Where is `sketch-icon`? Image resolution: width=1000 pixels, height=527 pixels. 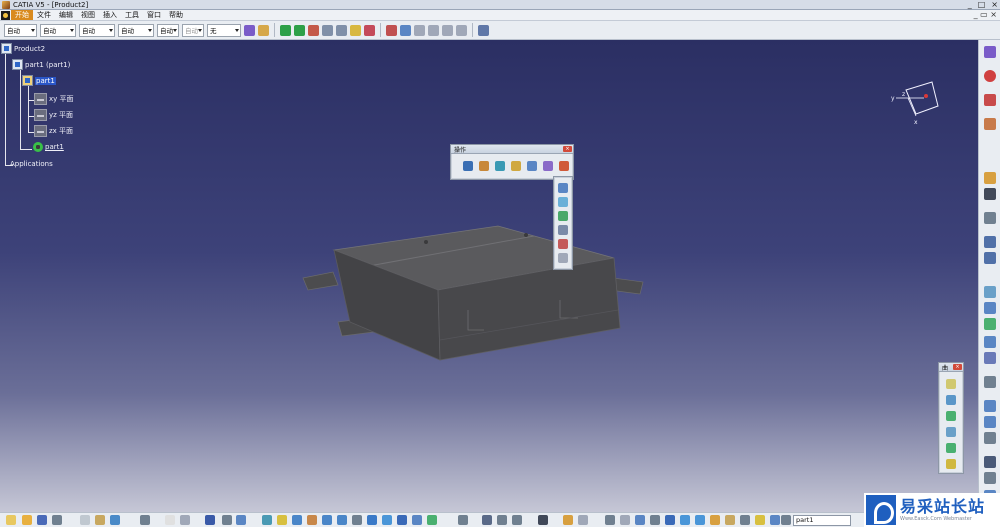
sketch-icon is located at coordinates (990, 124).